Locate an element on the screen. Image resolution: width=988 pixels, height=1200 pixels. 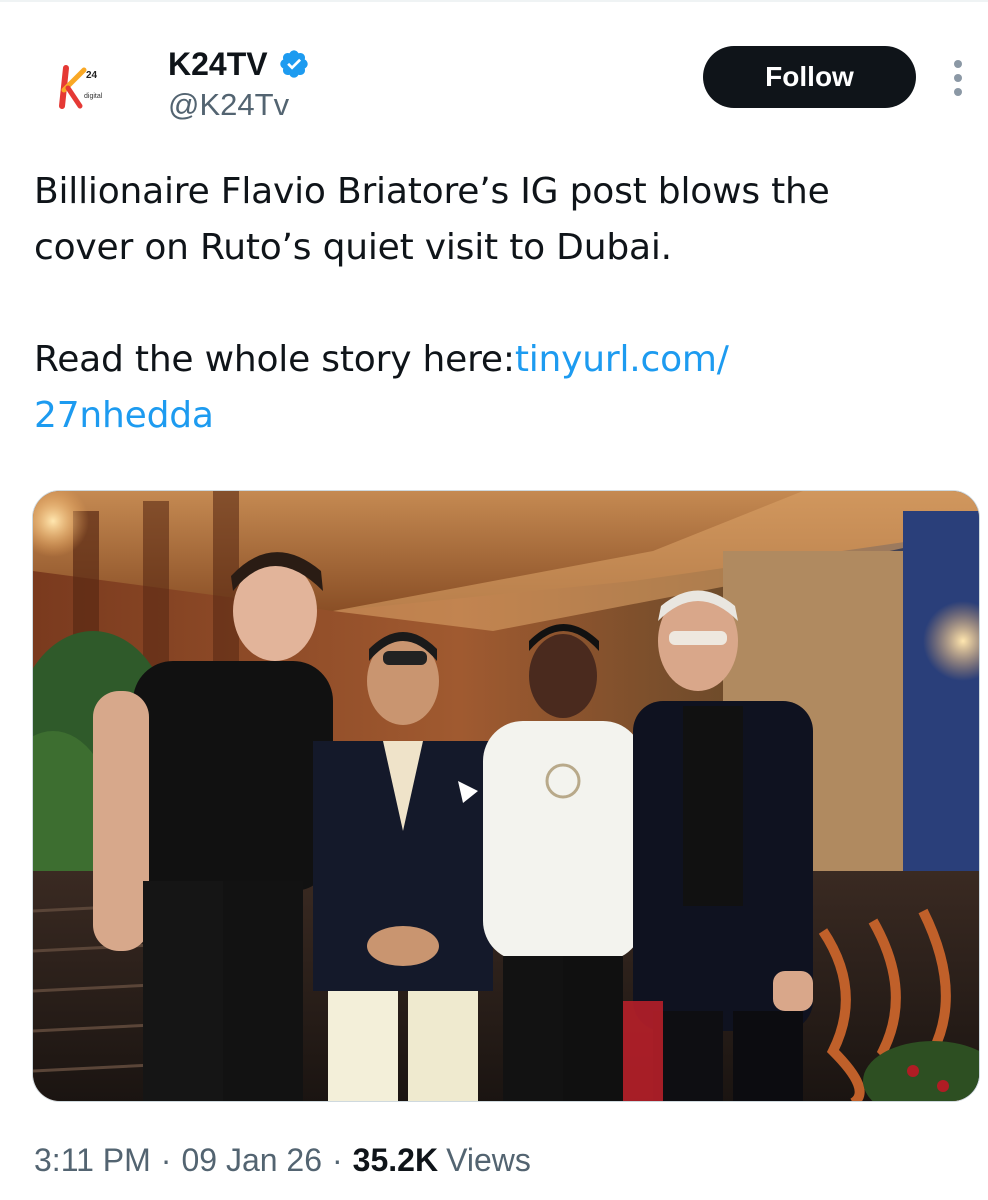
k24-digital-logo-icon: 24 digital is located at coordinates (81, 87).